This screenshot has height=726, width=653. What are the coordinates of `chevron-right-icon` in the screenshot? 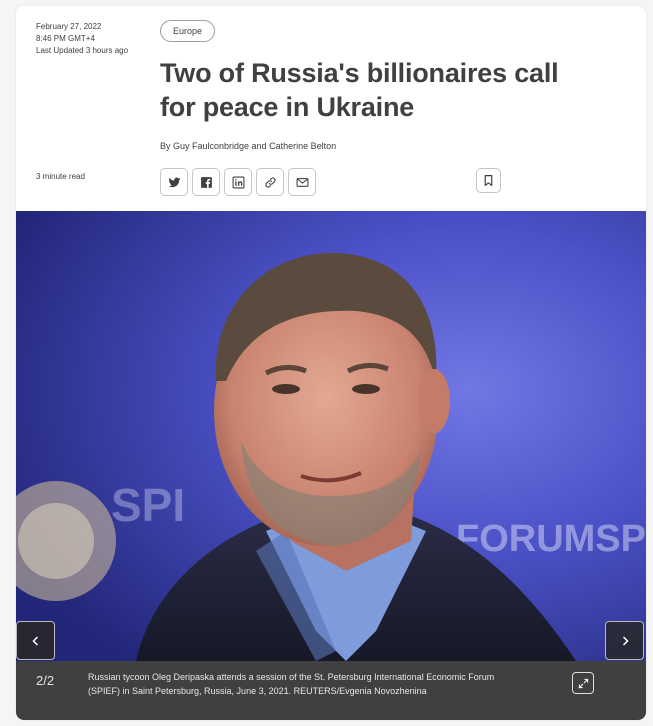 It's located at (625, 640).